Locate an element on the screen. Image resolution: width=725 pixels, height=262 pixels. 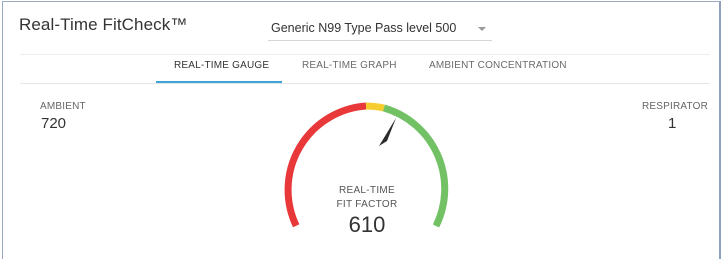
gauge-caption-line1: REAL-TIME is located at coordinates (367, 190).